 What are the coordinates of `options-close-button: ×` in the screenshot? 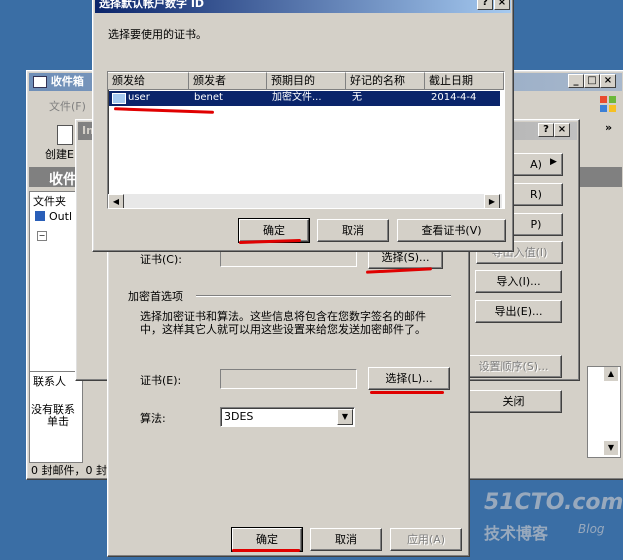 It's located at (562, 130).